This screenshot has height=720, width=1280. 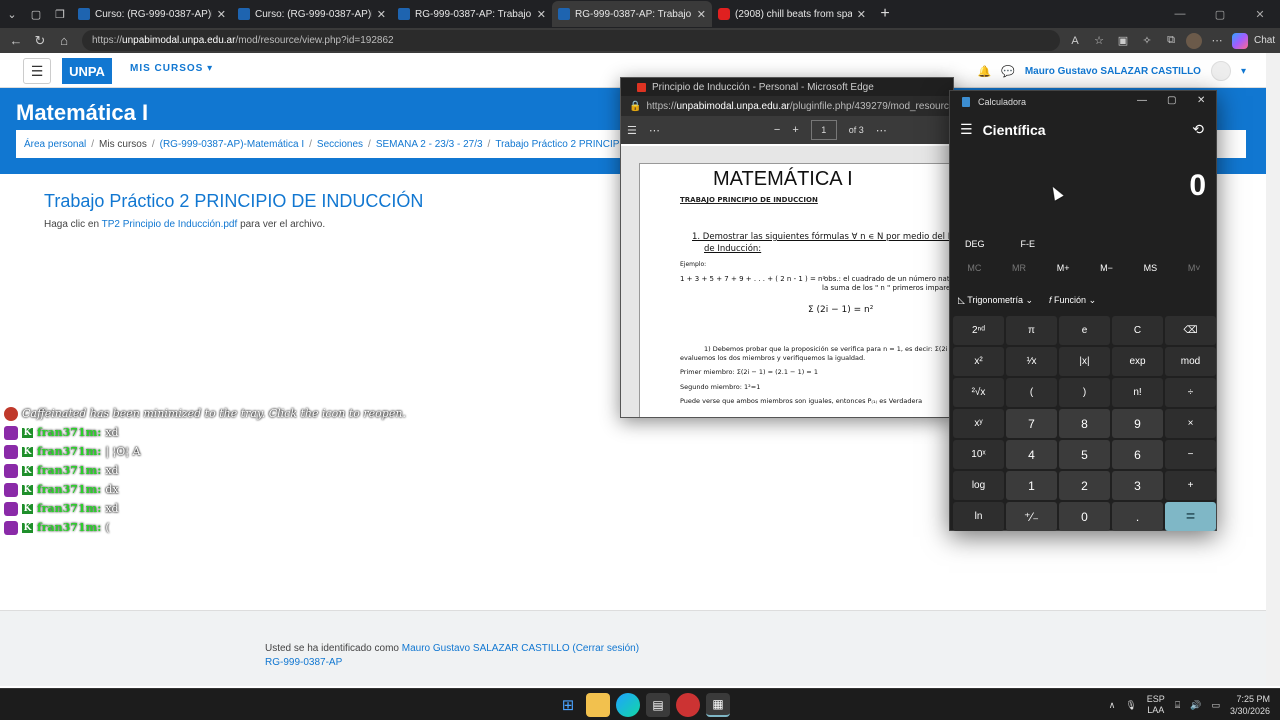 I want to click on calc-key: =, so click(x=1190, y=516).